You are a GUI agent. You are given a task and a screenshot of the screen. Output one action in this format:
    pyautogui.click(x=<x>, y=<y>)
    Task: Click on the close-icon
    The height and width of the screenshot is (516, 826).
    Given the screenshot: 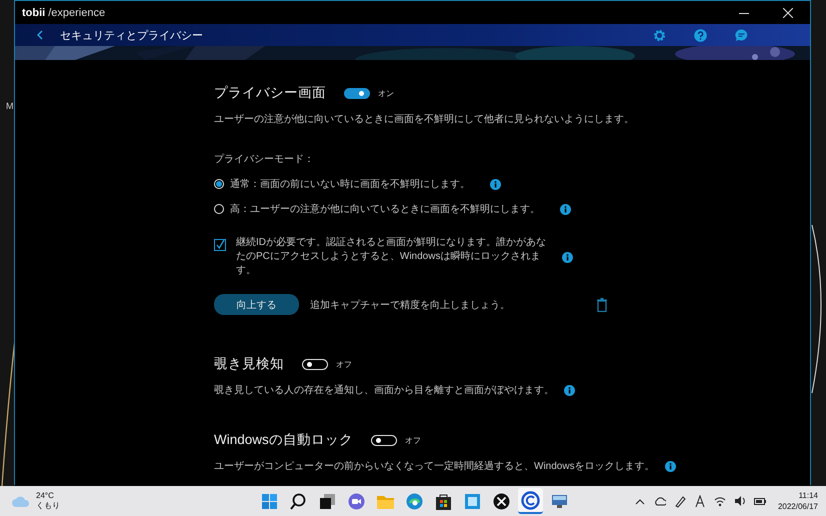 What is the action you would take?
    pyautogui.click(x=788, y=13)
    